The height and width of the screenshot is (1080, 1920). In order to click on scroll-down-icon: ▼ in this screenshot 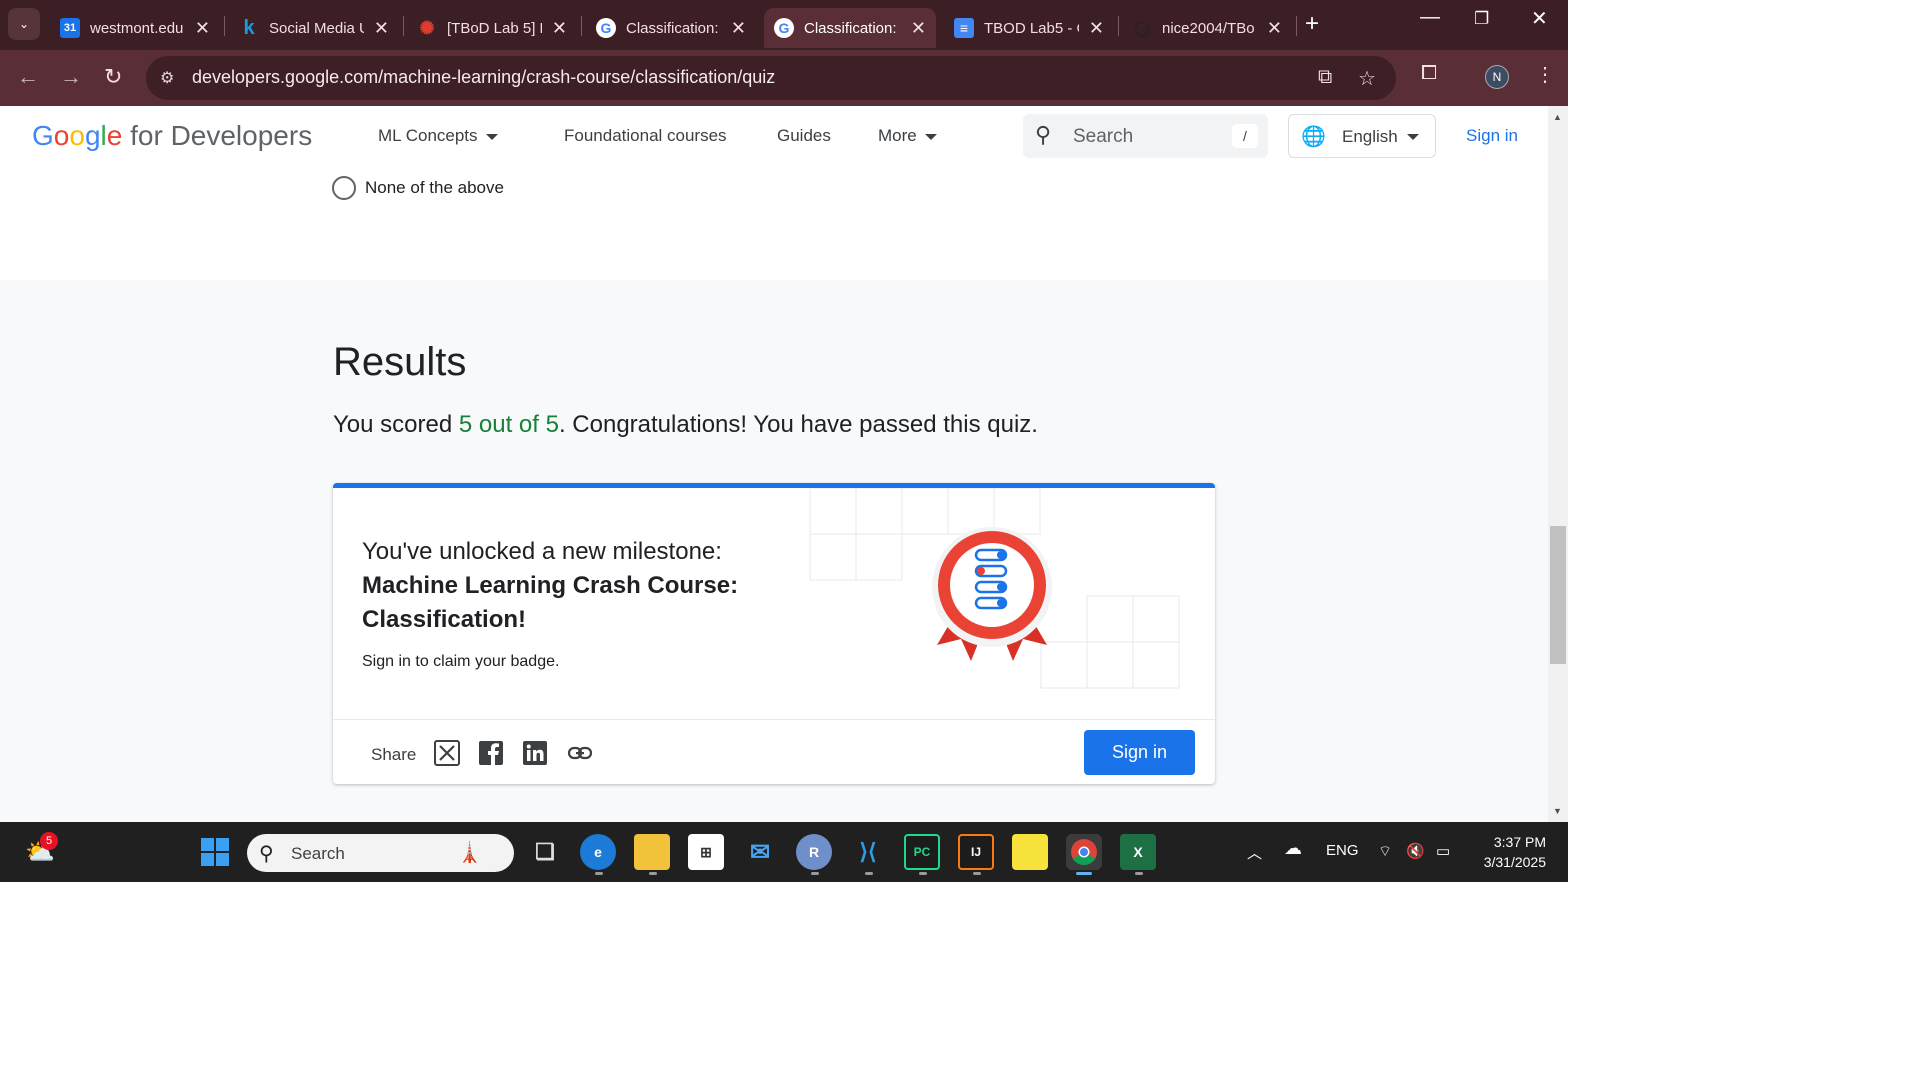, I will do `click(1557, 811)`.